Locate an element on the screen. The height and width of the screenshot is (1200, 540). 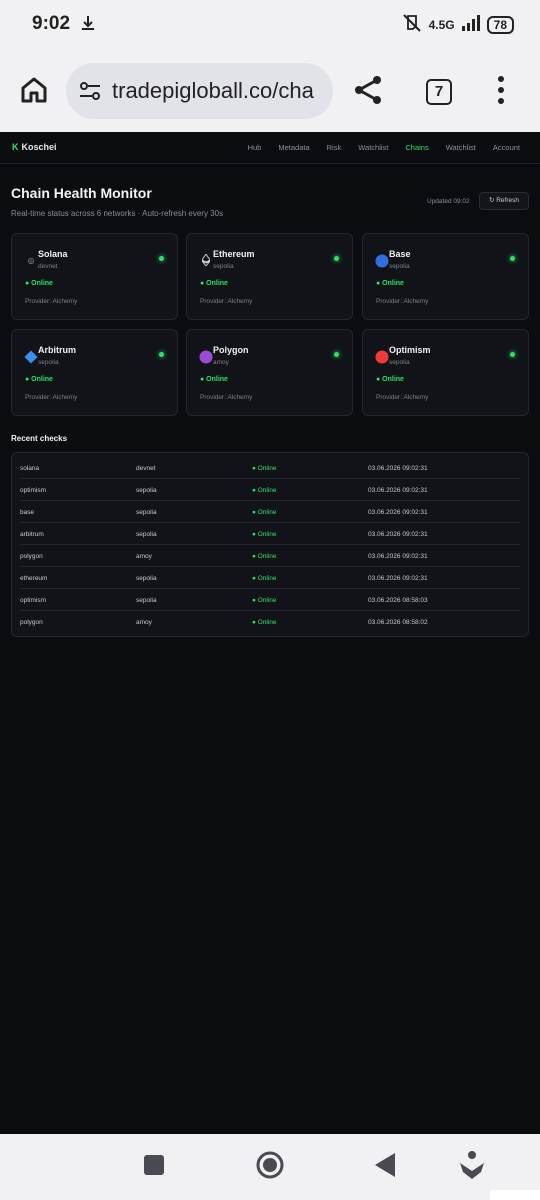
row-chain: arbitrum is located at coordinates (32, 534).